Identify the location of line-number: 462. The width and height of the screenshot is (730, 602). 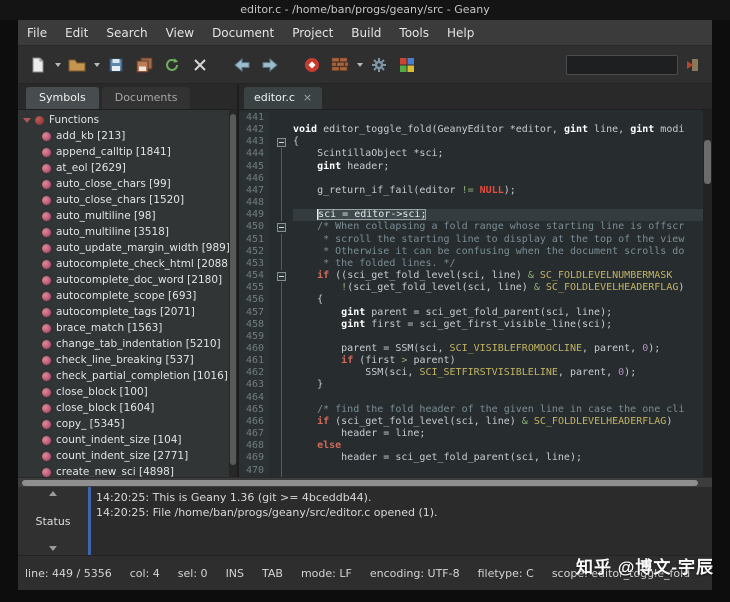
(254, 373).